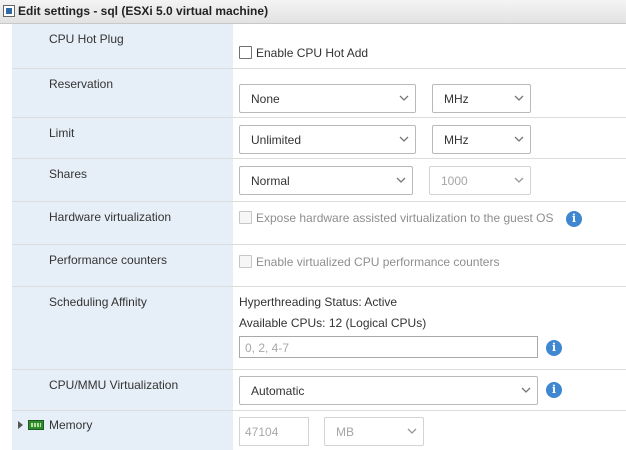  What do you see at coordinates (36, 425) in the screenshot?
I see `memory-icon` at bounding box center [36, 425].